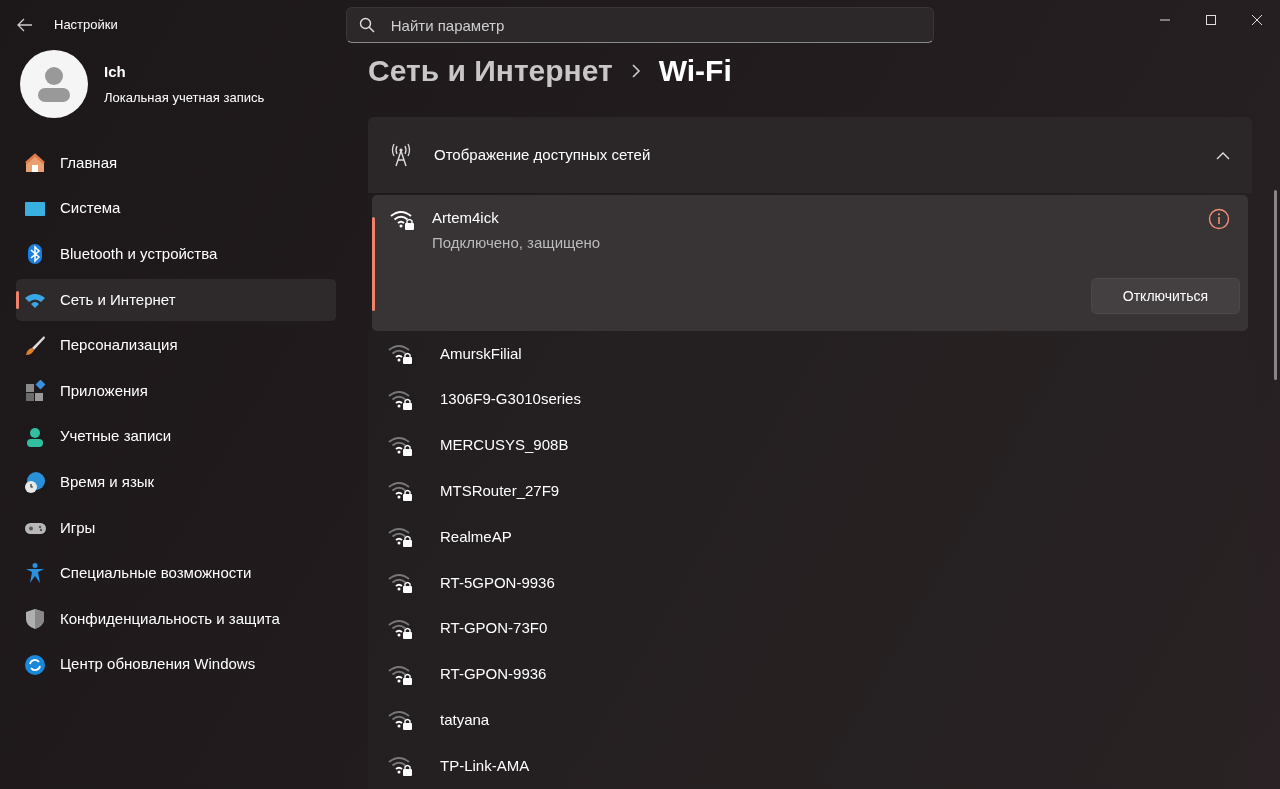 Image resolution: width=1280 pixels, height=789 pixels. I want to click on network-item: 1306F9-G3010series, so click(810, 399).